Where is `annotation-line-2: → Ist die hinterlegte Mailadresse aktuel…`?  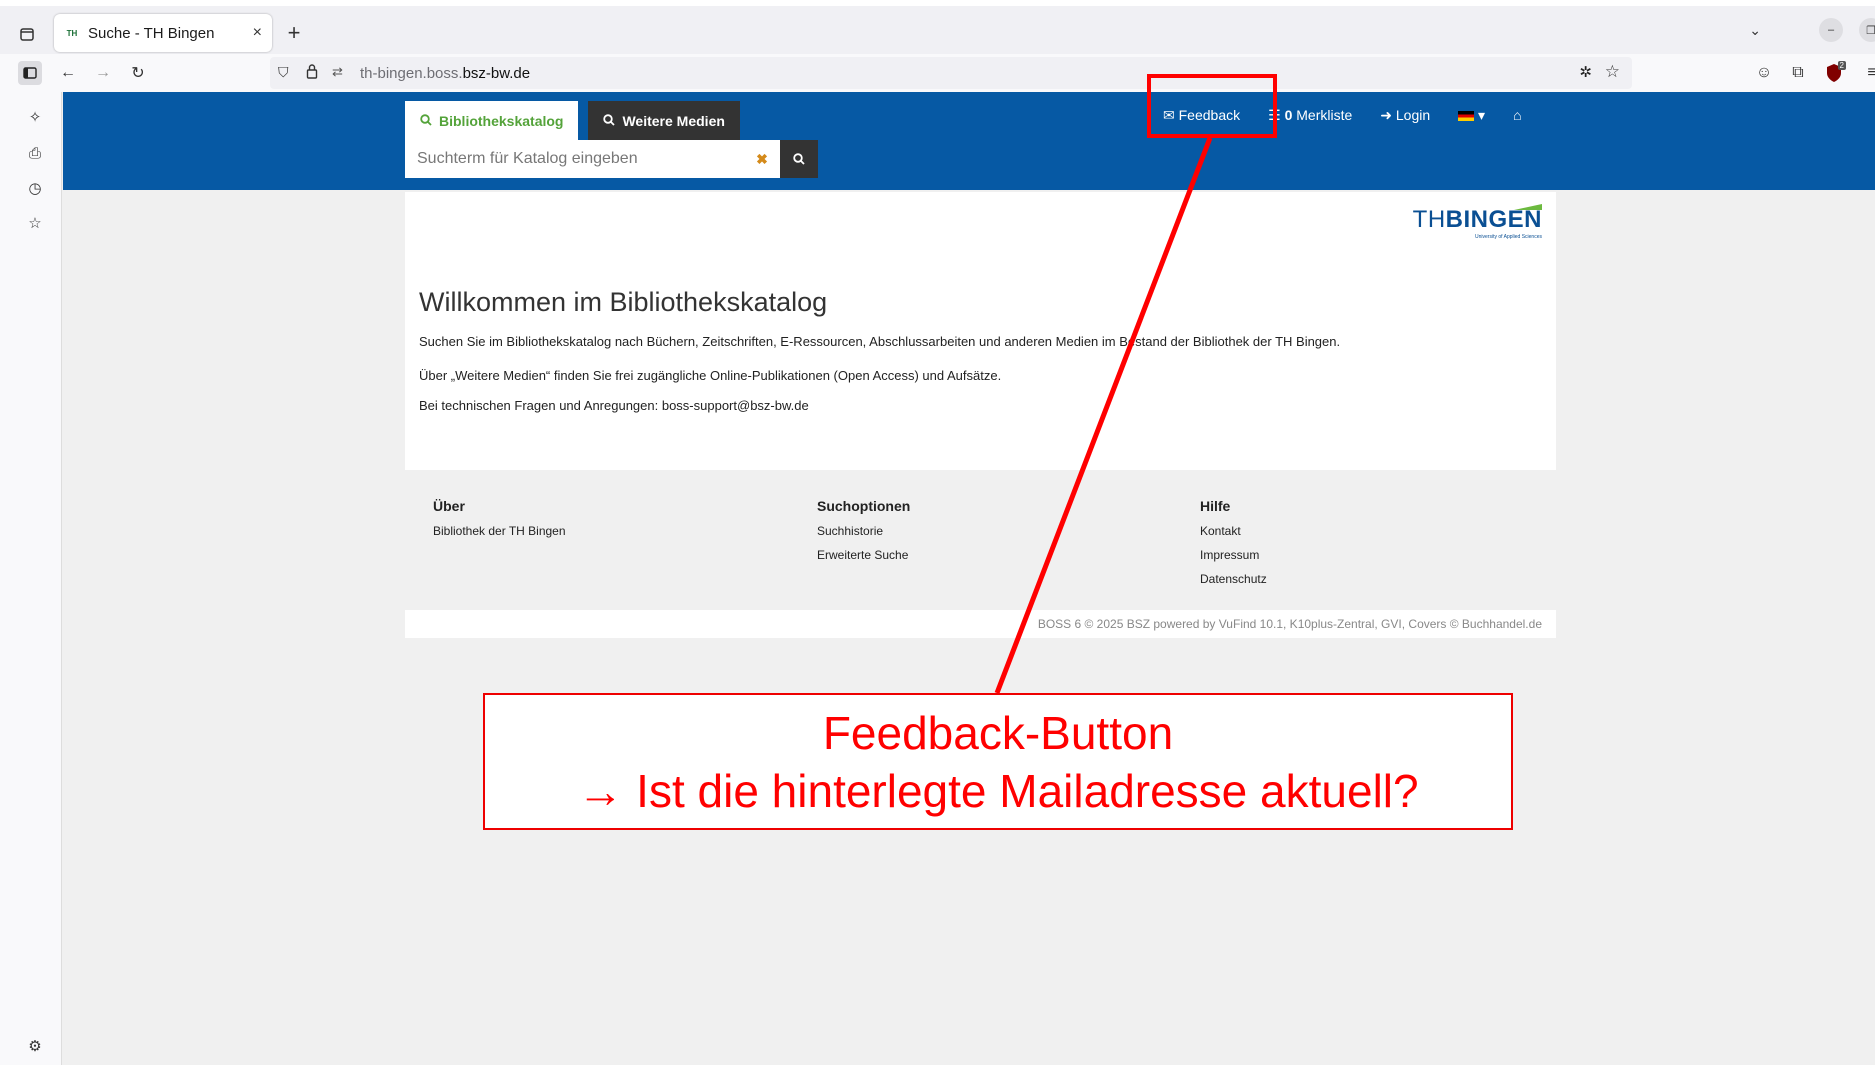
annotation-line-2: → Ist die hinterlegte Mailadresse aktuel… is located at coordinates (998, 790).